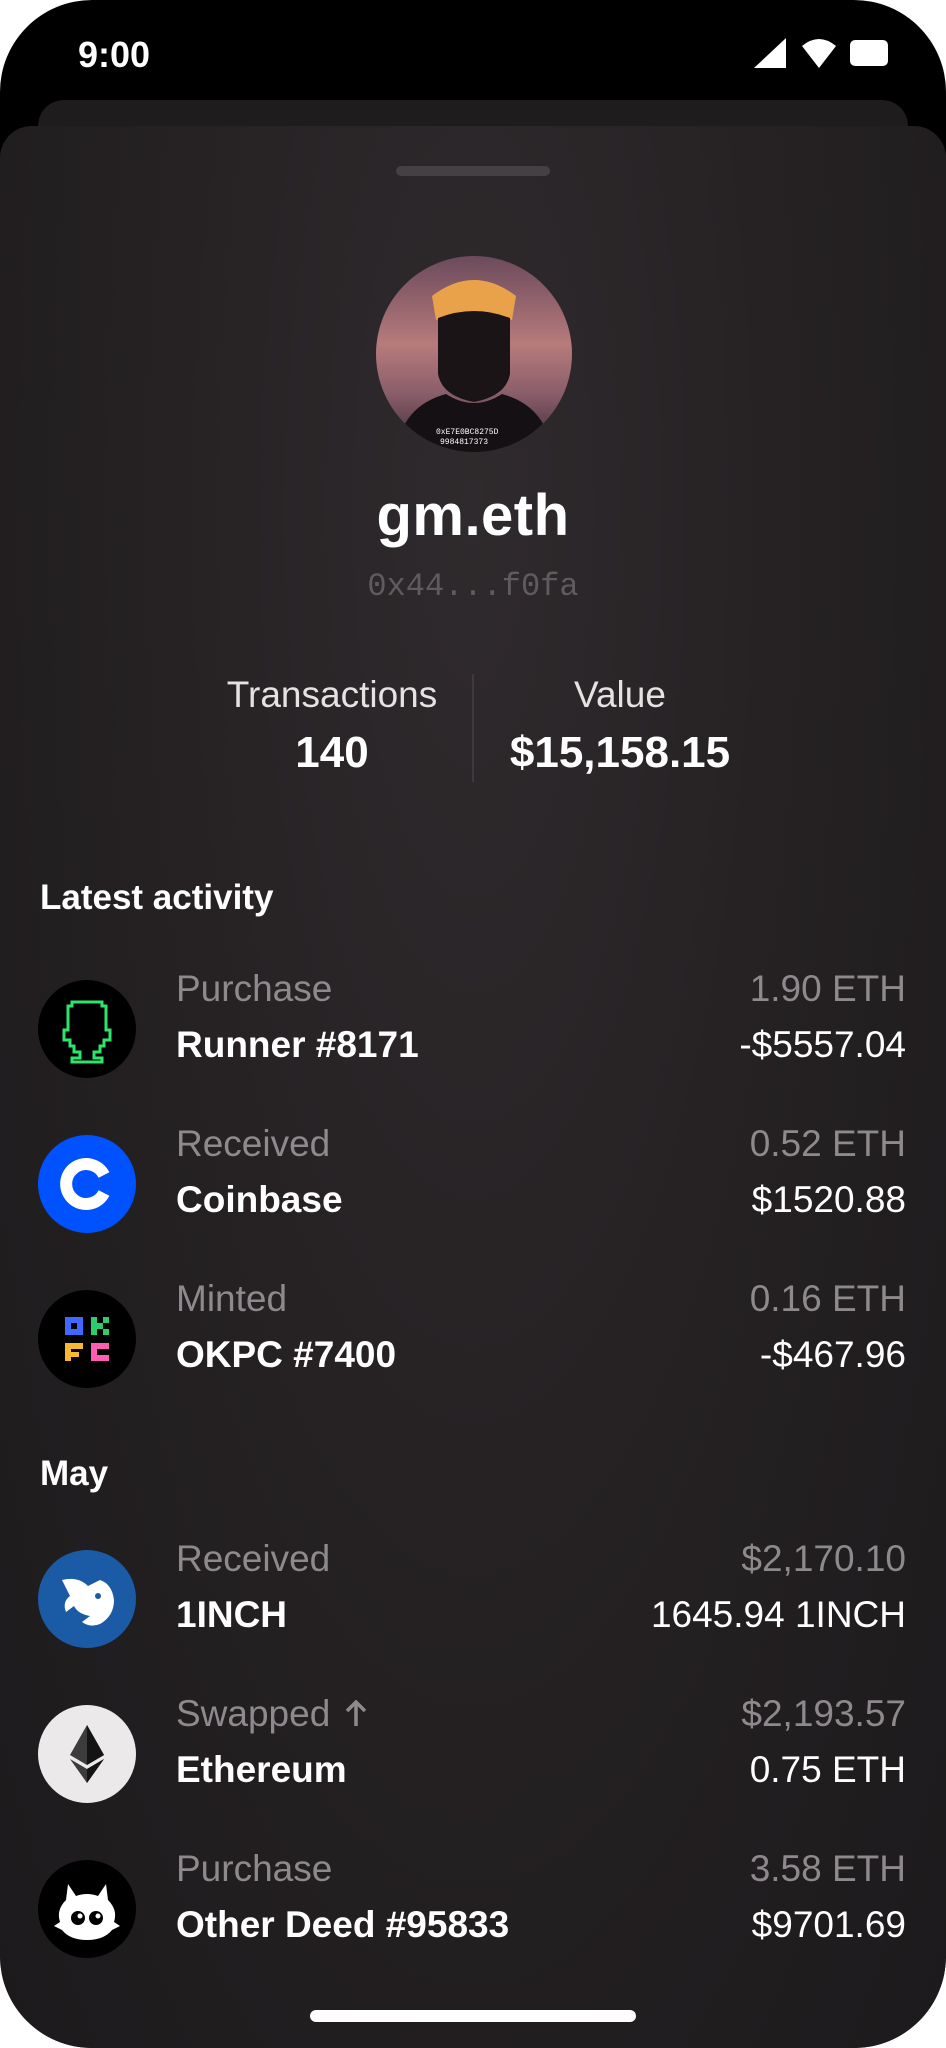 Image resolution: width=946 pixels, height=2048 pixels. I want to click on activity-item-name: 1INCH, so click(232, 1614).